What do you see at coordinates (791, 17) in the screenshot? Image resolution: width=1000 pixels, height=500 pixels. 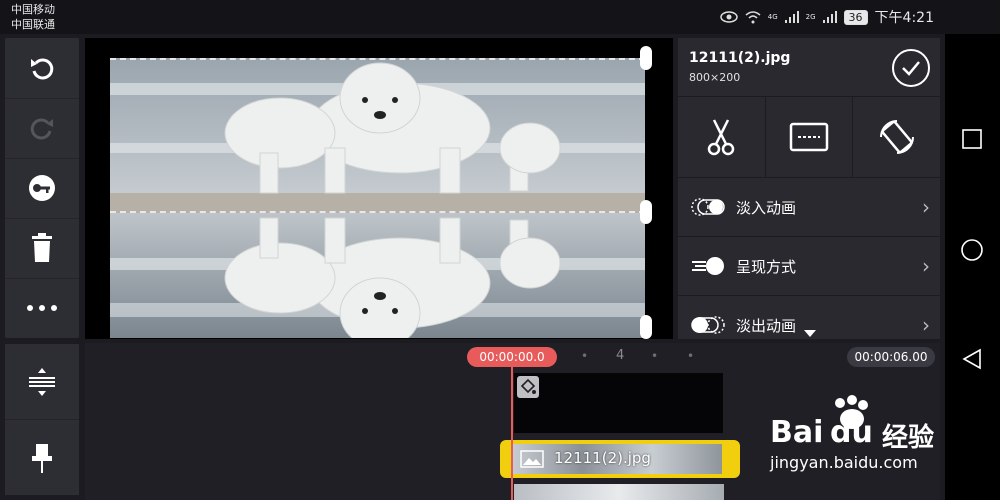 I see `signal-icon` at bounding box center [791, 17].